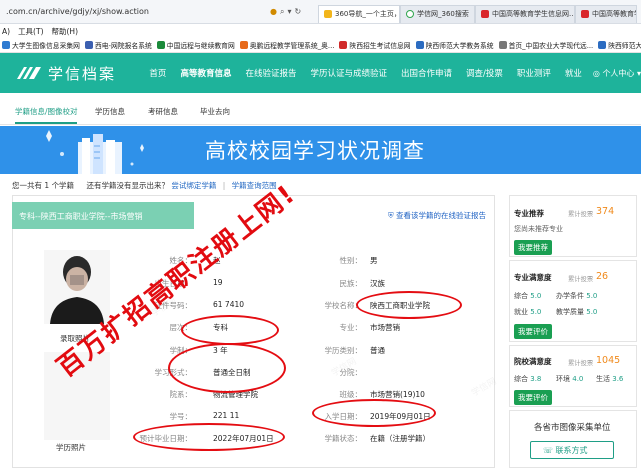 This screenshot has width=641, height=468. What do you see at coordinates (343, 305) in the screenshot?
I see `field-label-school: 学校名称：` at bounding box center [343, 305].